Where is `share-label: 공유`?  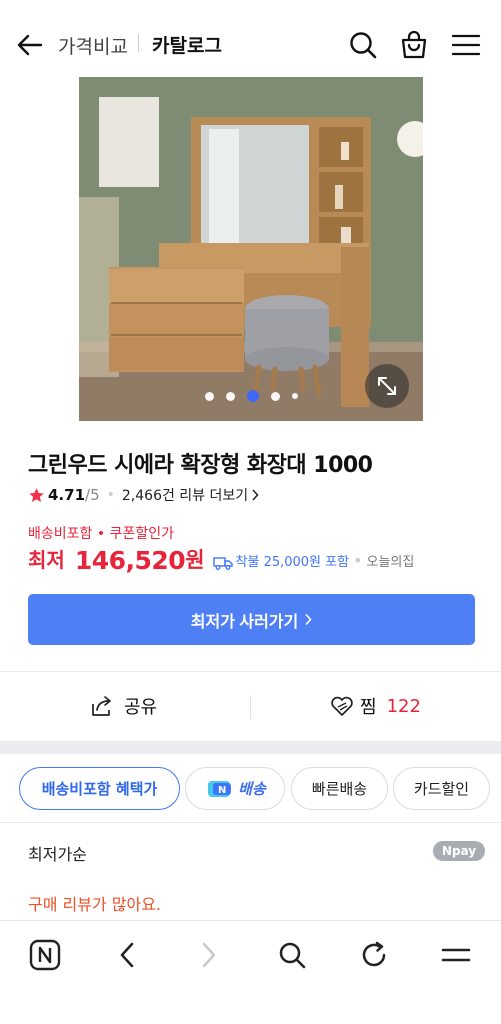 share-label: 공유 is located at coordinates (141, 707).